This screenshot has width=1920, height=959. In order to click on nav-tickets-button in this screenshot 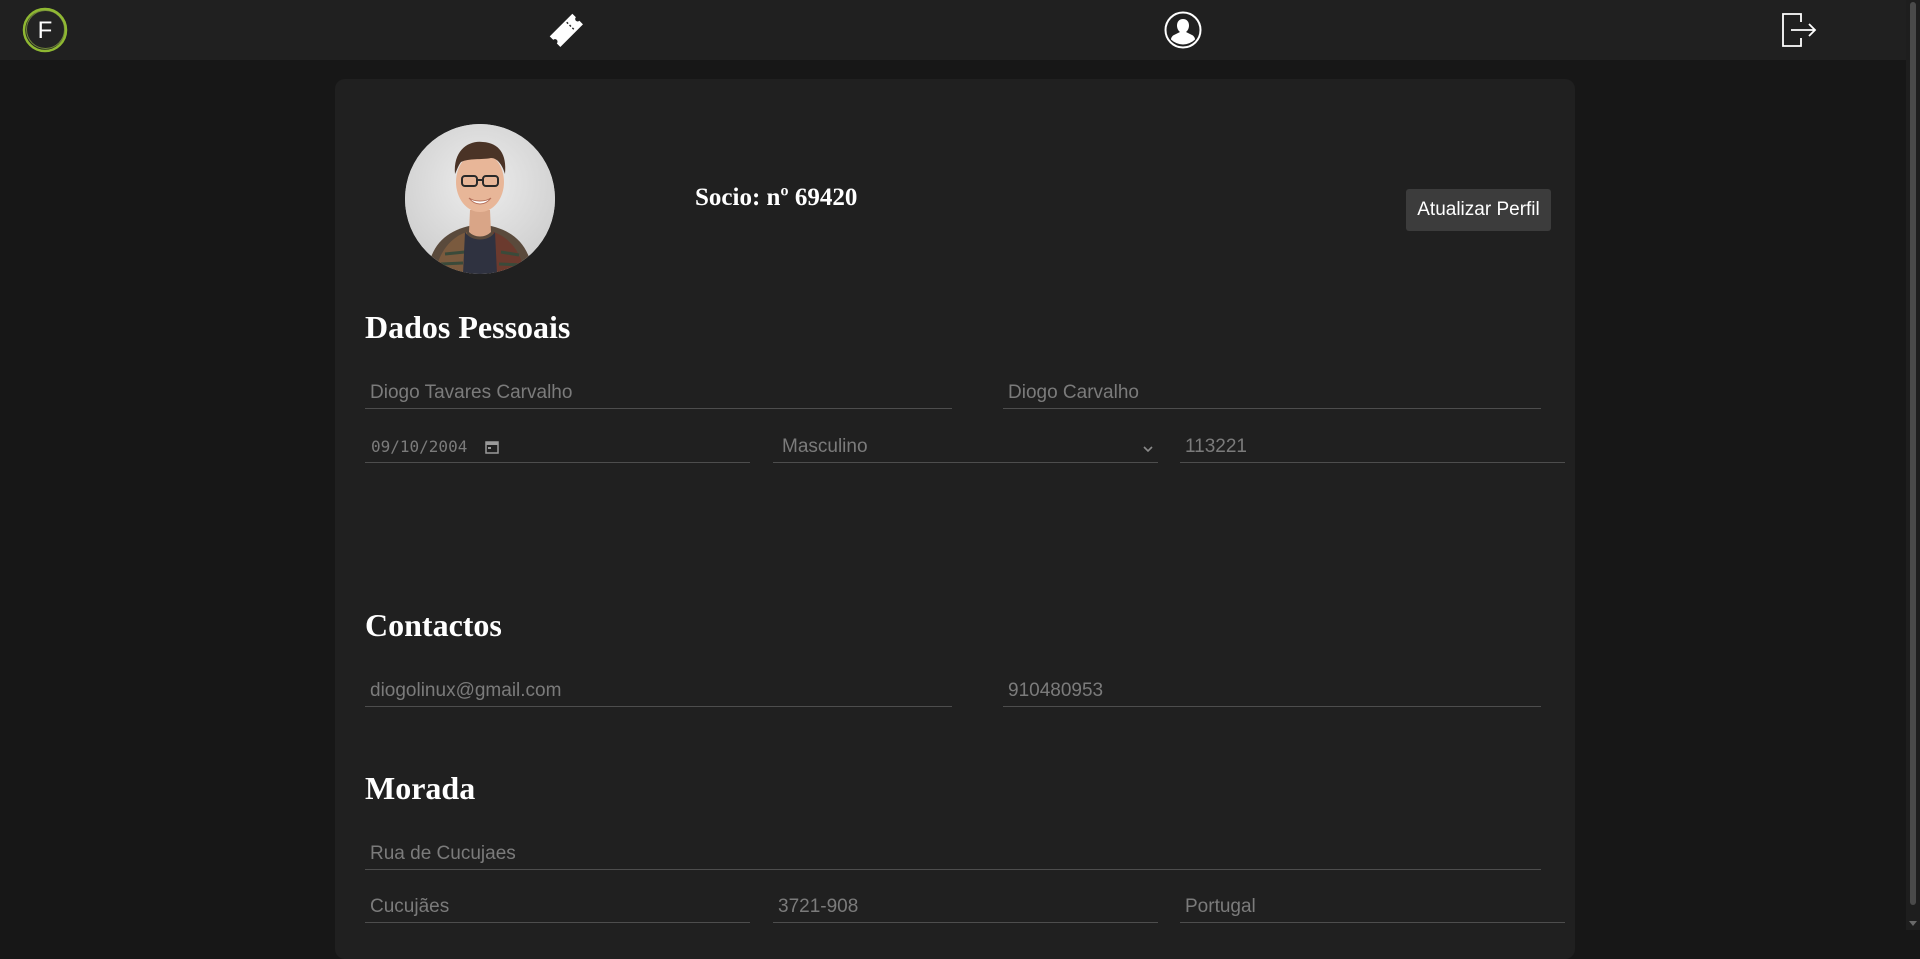, I will do `click(565, 30)`.